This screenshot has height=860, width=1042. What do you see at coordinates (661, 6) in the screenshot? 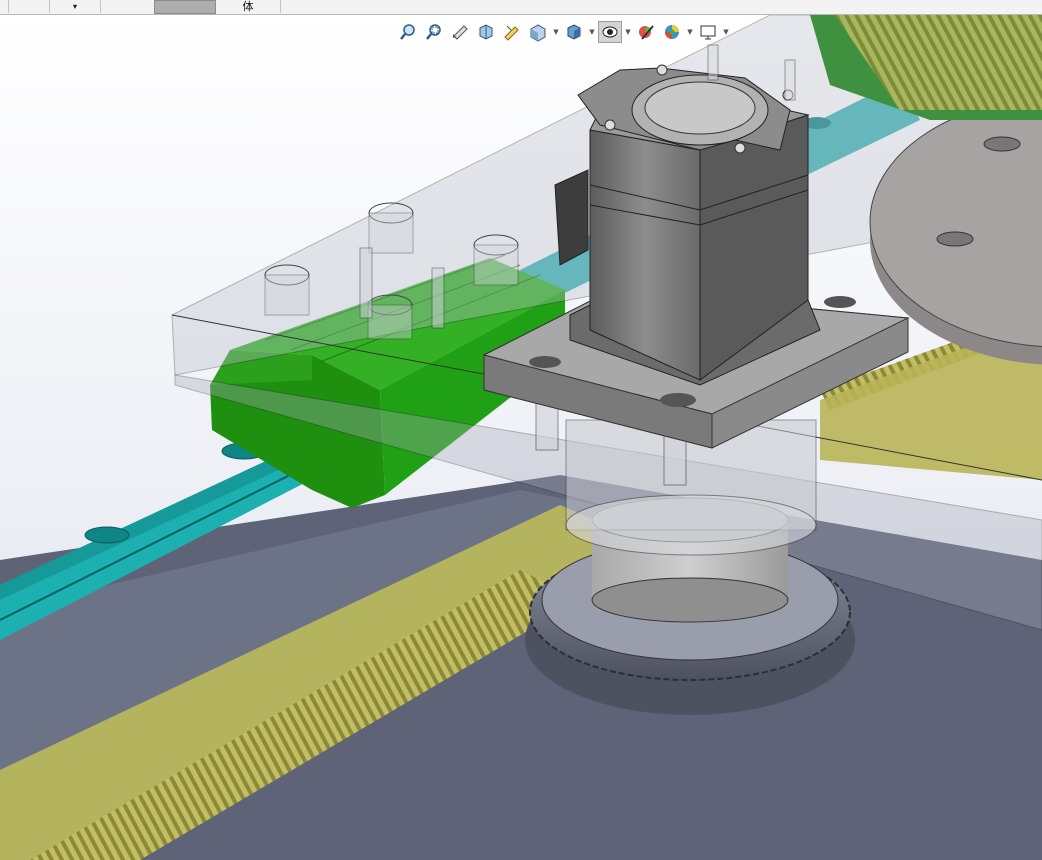
I see `tab-empty` at bounding box center [661, 6].